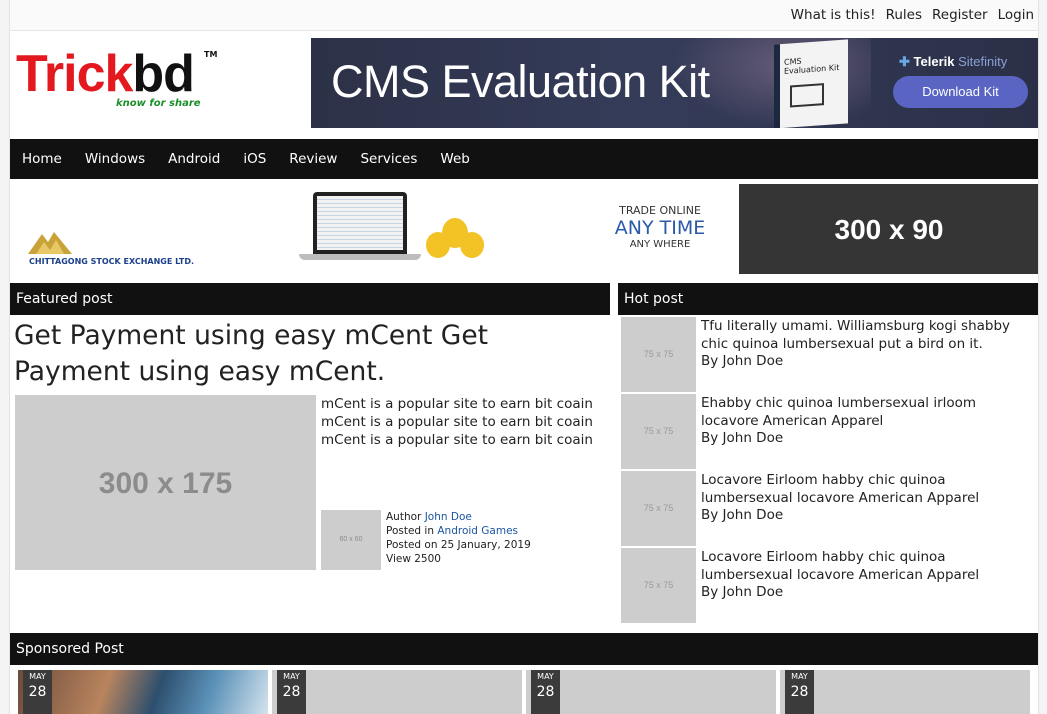  Describe the element at coordinates (211, 54) in the screenshot. I see `logo-trademark: TM` at that location.